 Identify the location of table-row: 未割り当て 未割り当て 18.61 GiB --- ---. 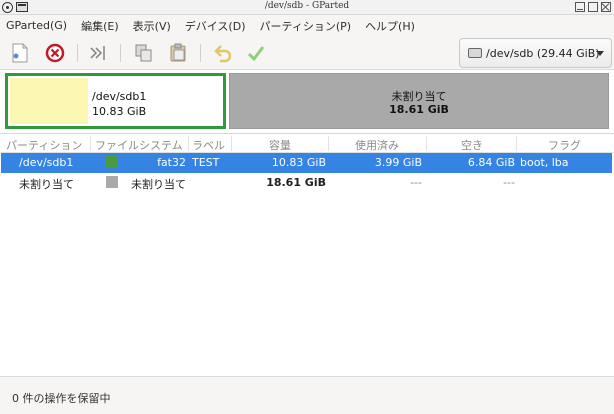
(306, 183).